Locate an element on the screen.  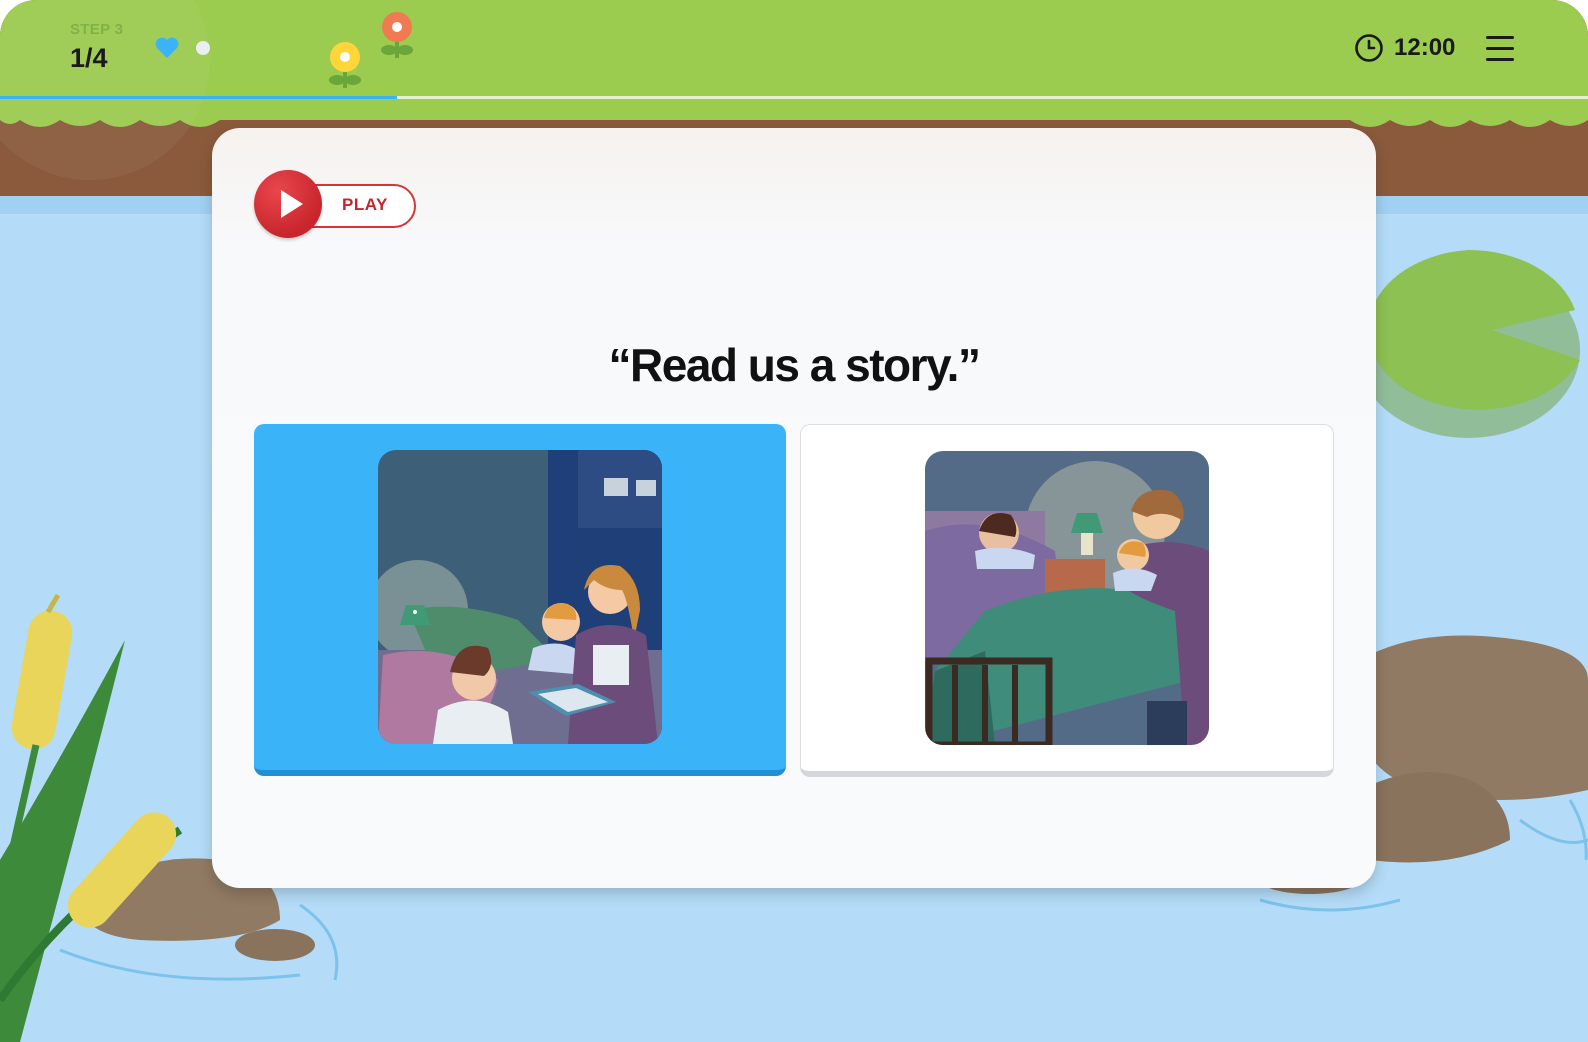
clock-icon is located at coordinates (1369, 48).